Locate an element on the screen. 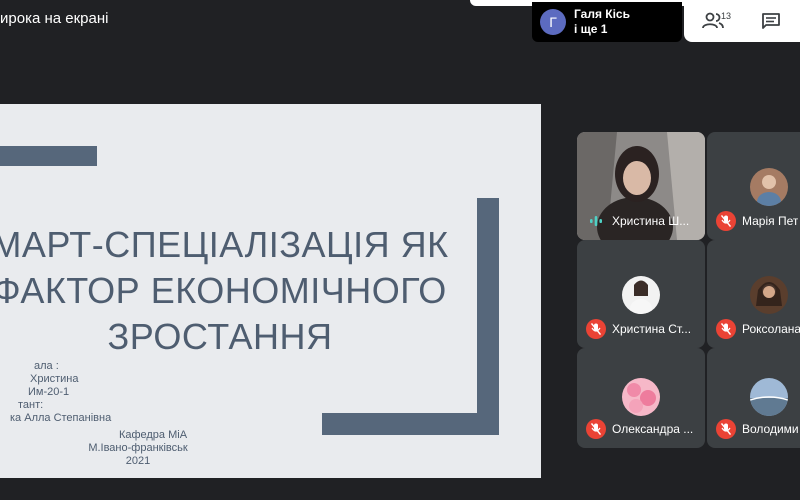 The image size is (800, 500). slide-title-line: ФАКТОР ЕКОНОМІЧНОГО is located at coordinates (223, 290).